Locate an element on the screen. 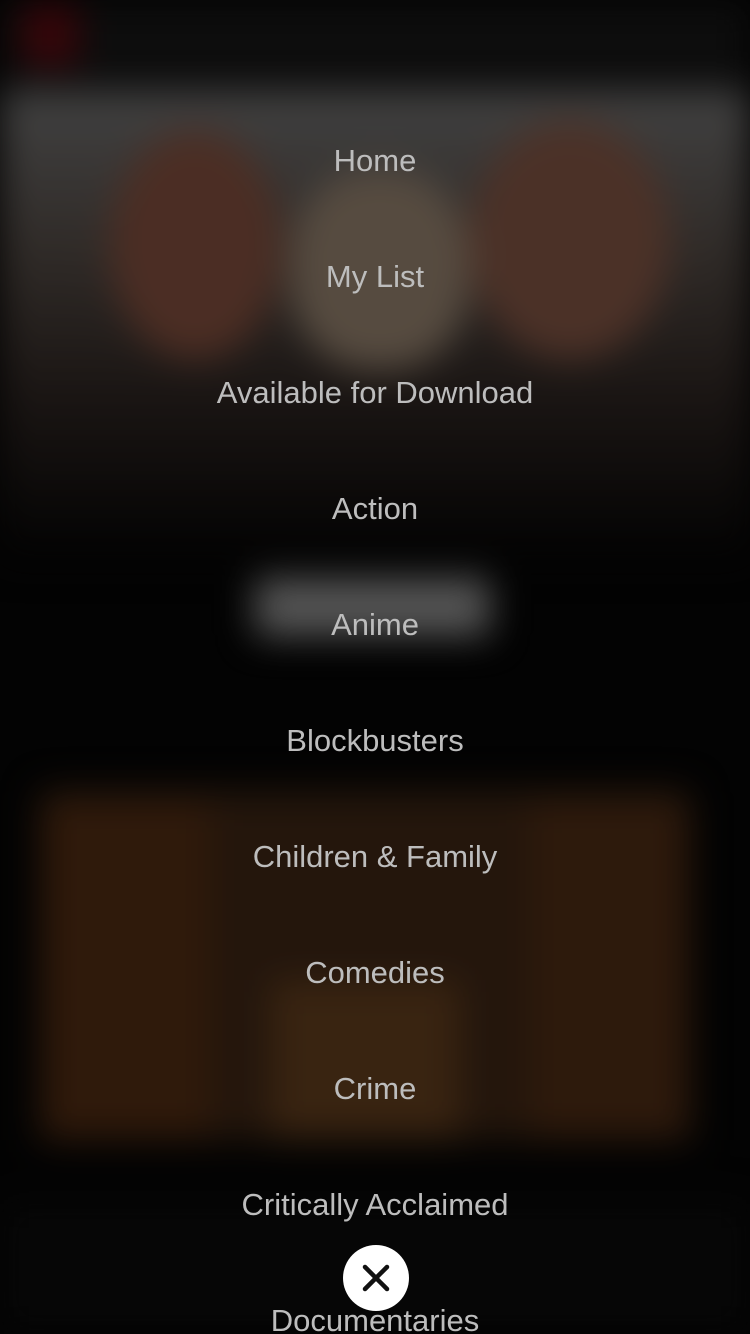  close-menu-button is located at coordinates (376, 1278).